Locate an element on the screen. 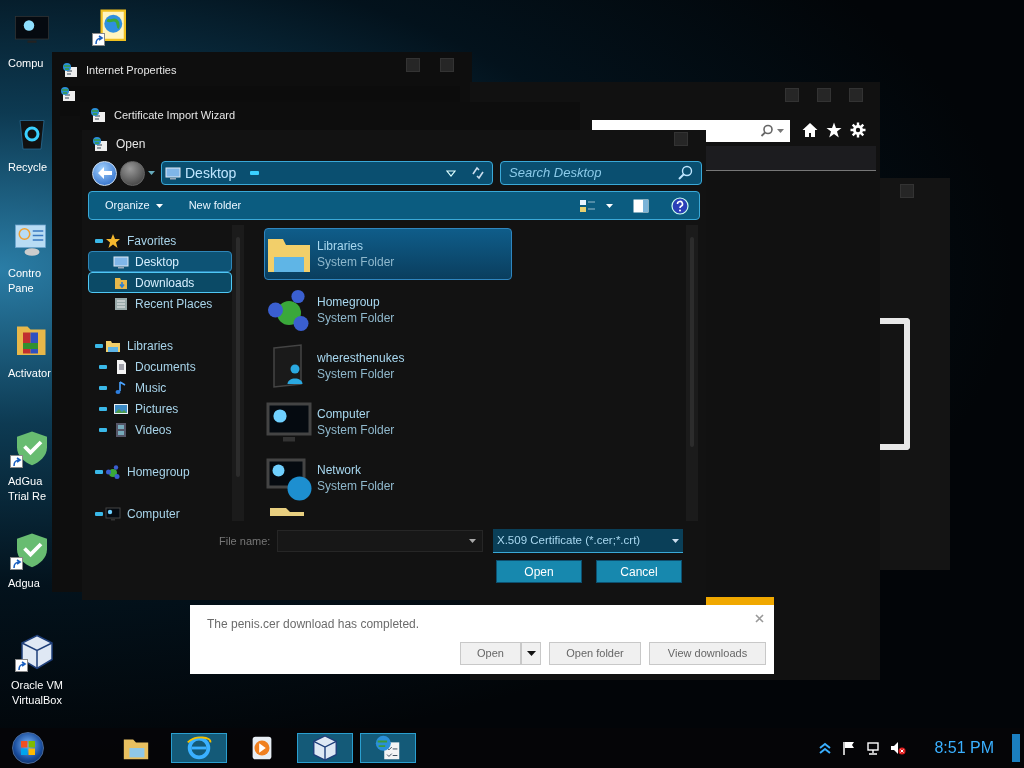  nav-item: Libraries is located at coordinates (160, 345).